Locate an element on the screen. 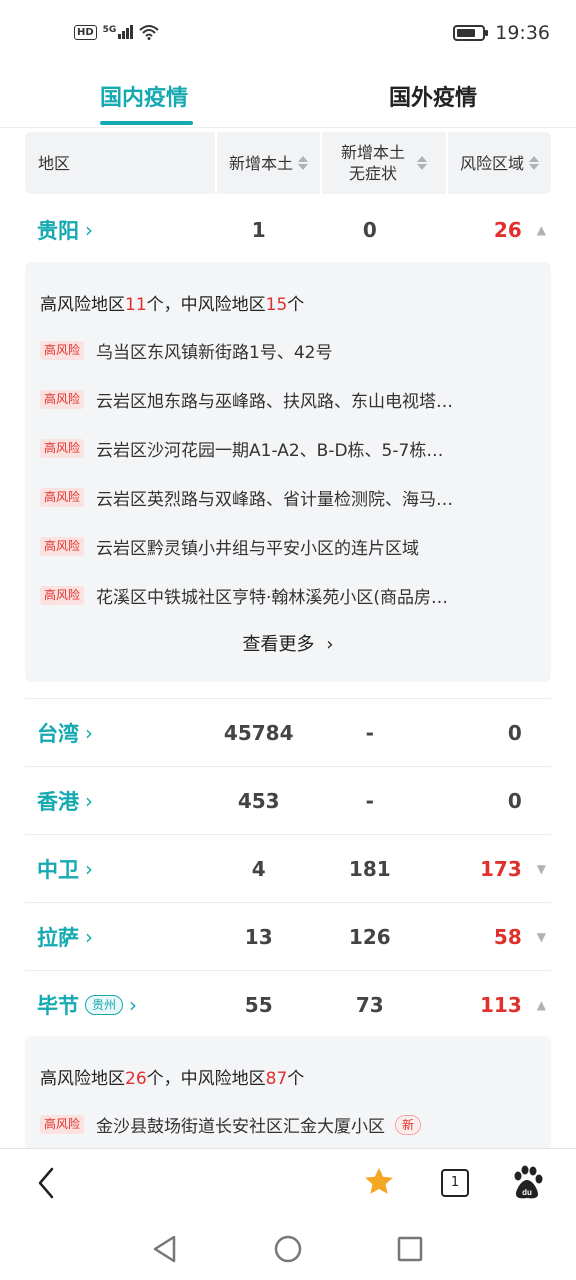 This screenshot has height=1280, width=576. table-row: 中卫 › 4 181 173 ▼ is located at coordinates (288, 868).